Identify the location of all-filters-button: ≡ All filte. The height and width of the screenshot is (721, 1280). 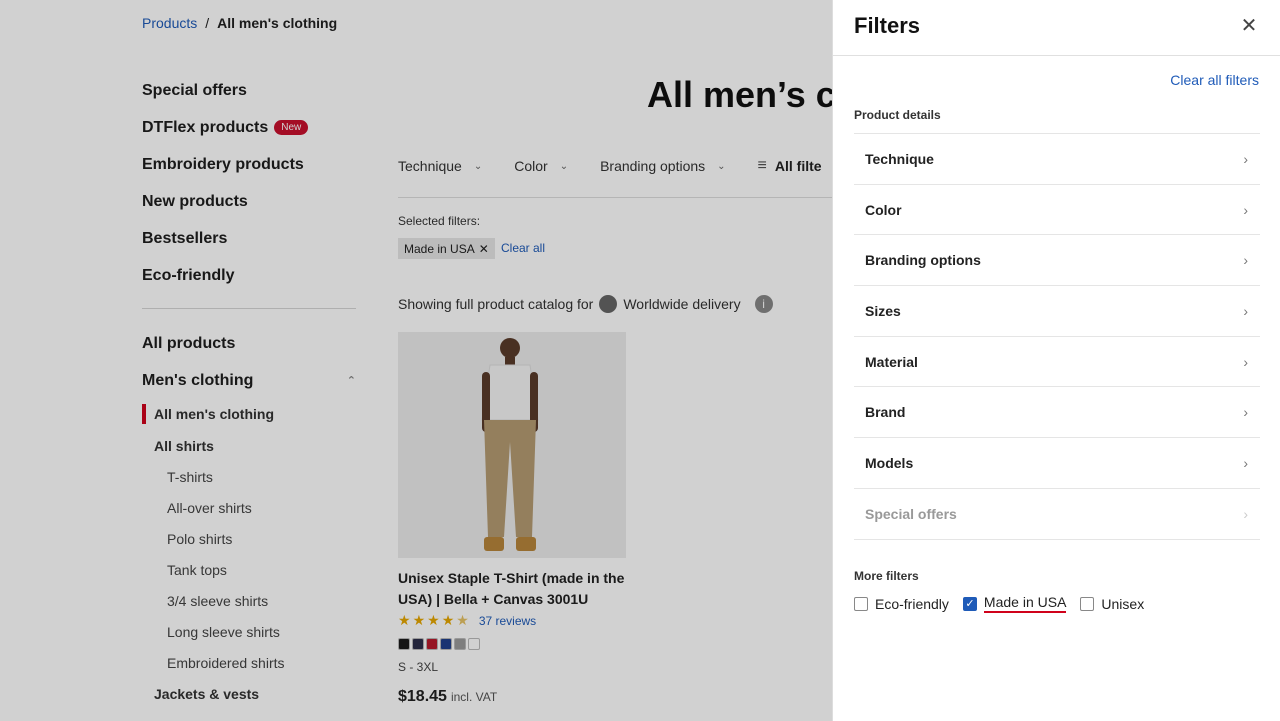
(790, 166).